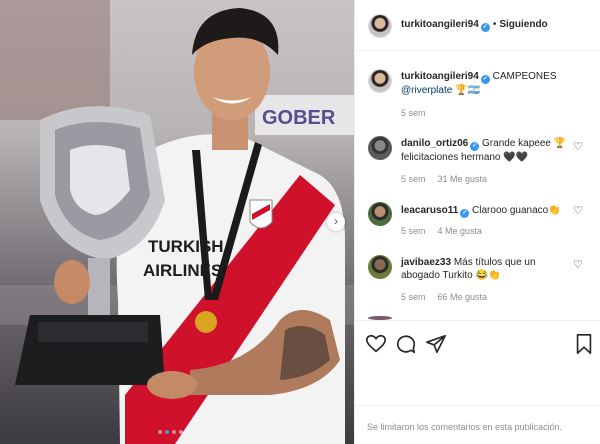  I want to click on comment-body: Clarooo guanaco👏, so click(516, 210).